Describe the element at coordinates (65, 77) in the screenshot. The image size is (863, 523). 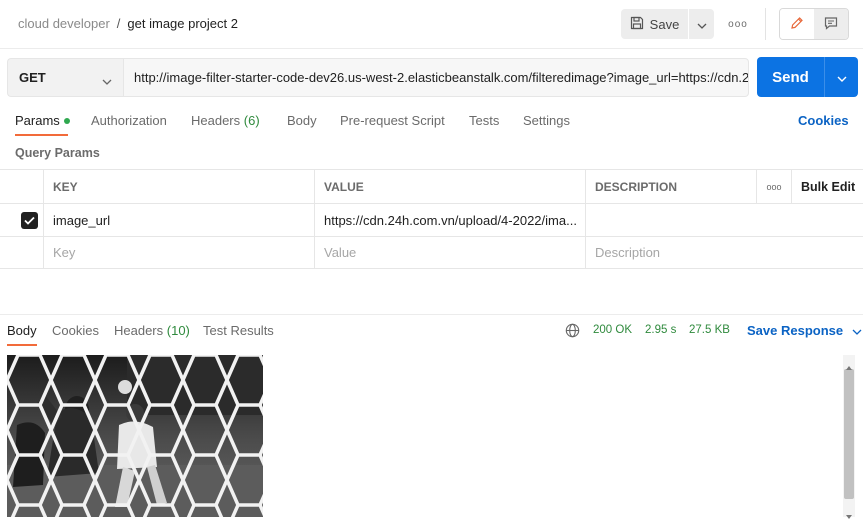
I see `http-method-select: GET` at that location.